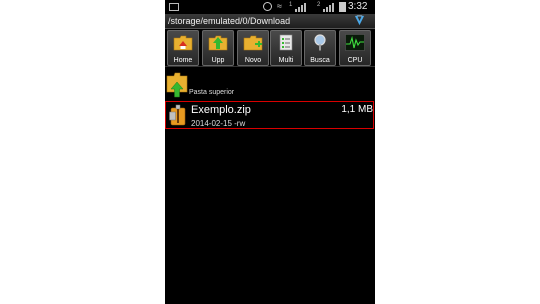 This screenshot has height=304, width=540. What do you see at coordinates (359, 20) in the screenshot?
I see `v-logo-icon` at bounding box center [359, 20].